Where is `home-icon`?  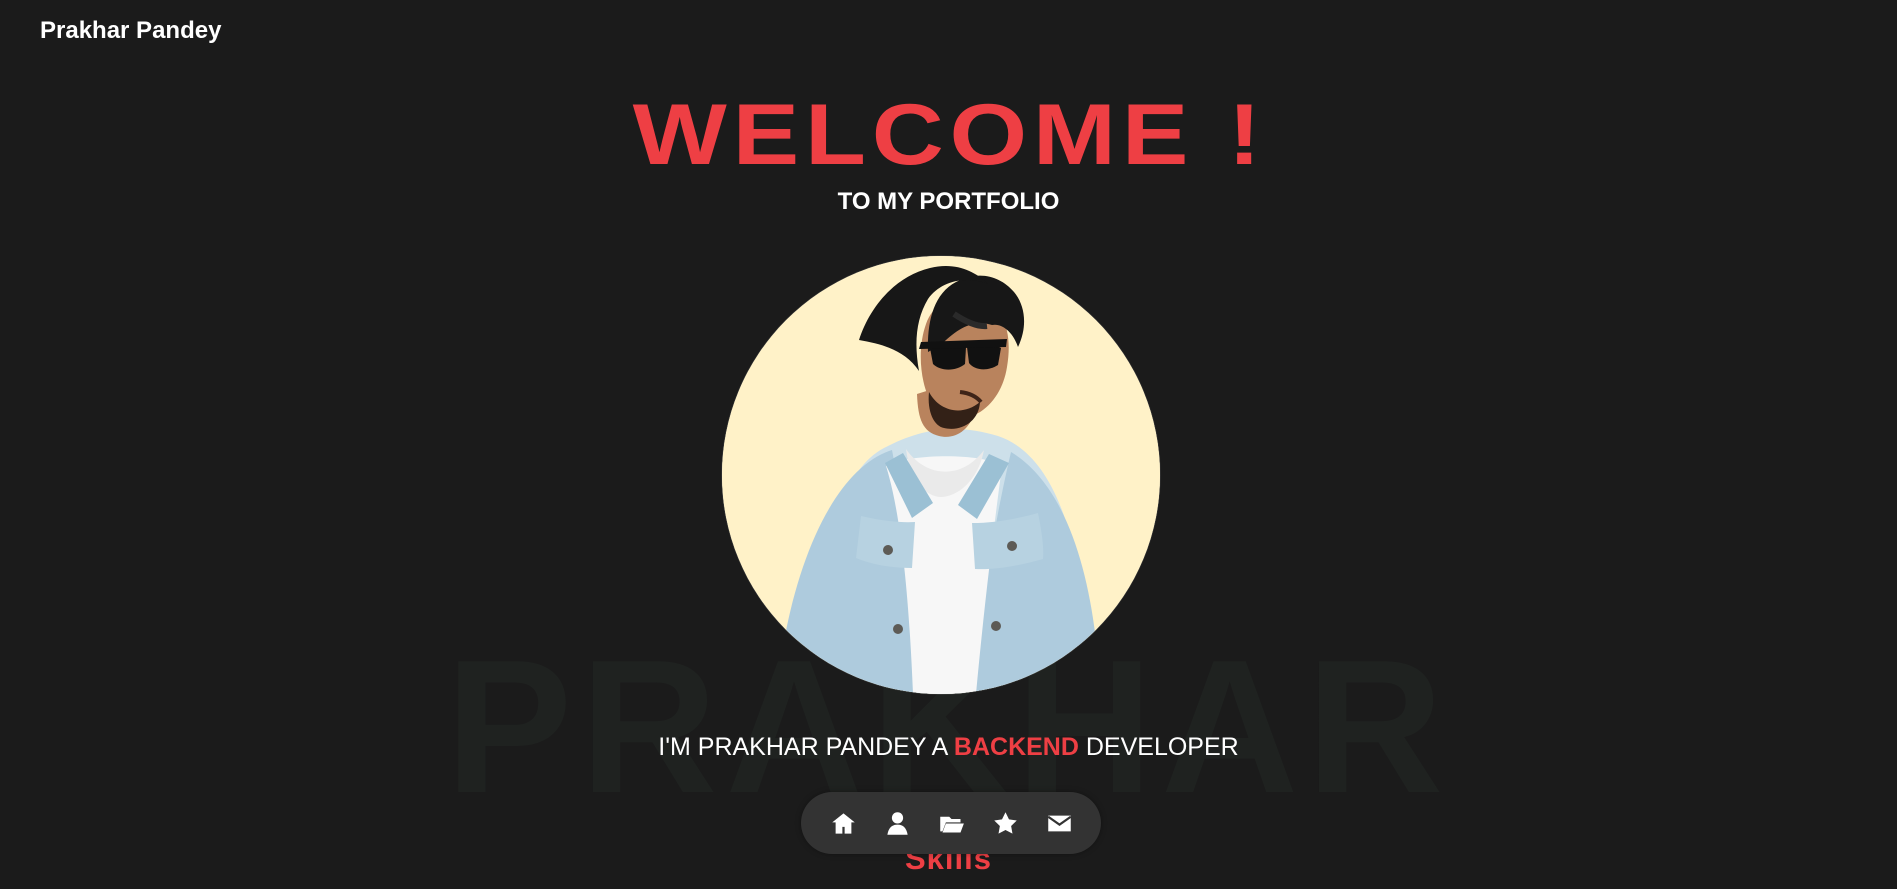 home-icon is located at coordinates (843, 823).